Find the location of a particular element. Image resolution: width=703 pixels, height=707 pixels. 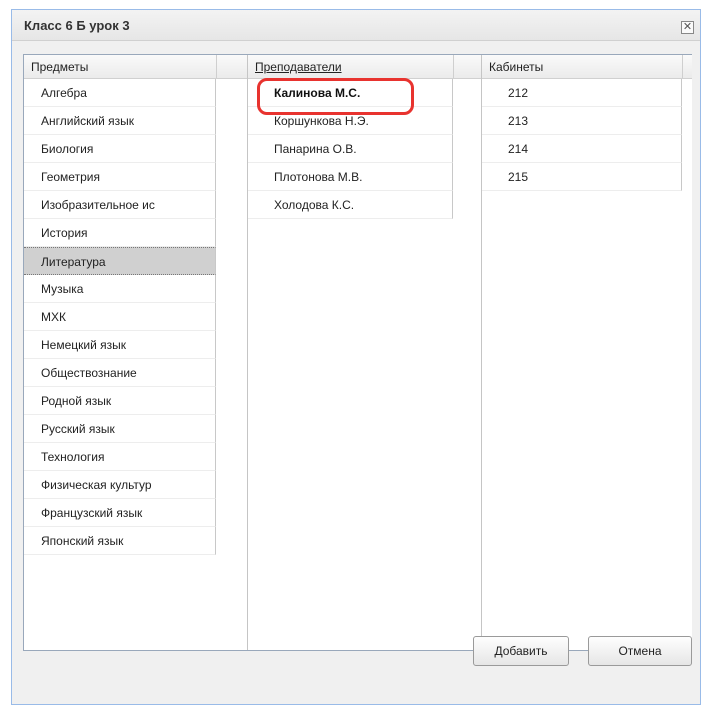

subject-item: Физическая культур is located at coordinates (135, 485).